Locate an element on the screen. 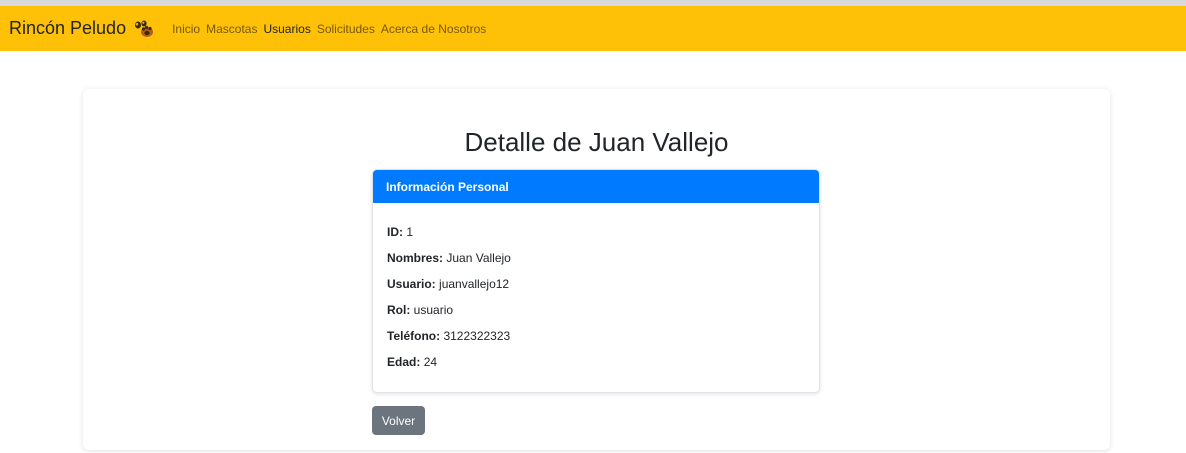 The width and height of the screenshot is (1186, 453). nav-link-usuarios: Usuarios is located at coordinates (286, 29).